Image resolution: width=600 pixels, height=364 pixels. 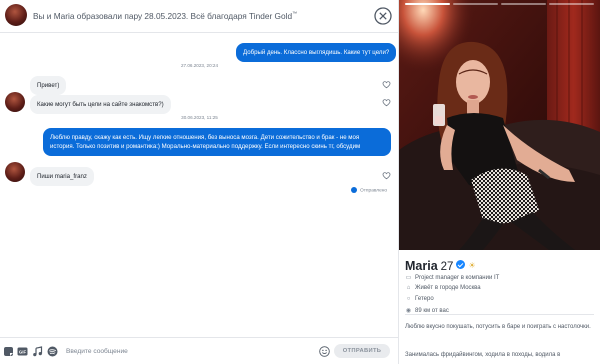 What do you see at coordinates (324, 351) in the screenshot?
I see `emoji-icon` at bounding box center [324, 351].